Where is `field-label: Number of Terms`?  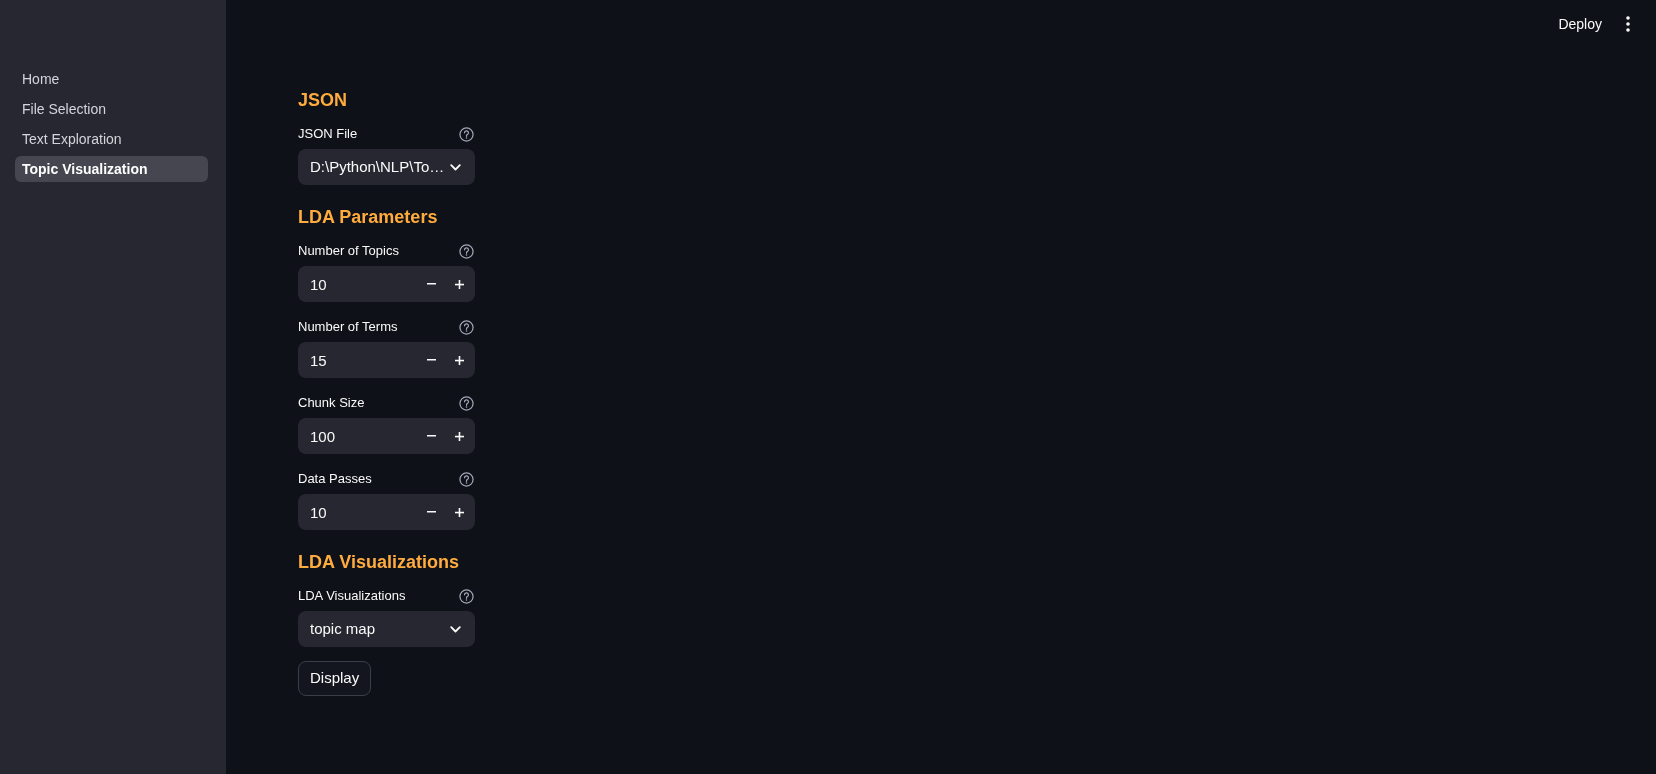
field-label: Number of Terms is located at coordinates (348, 327).